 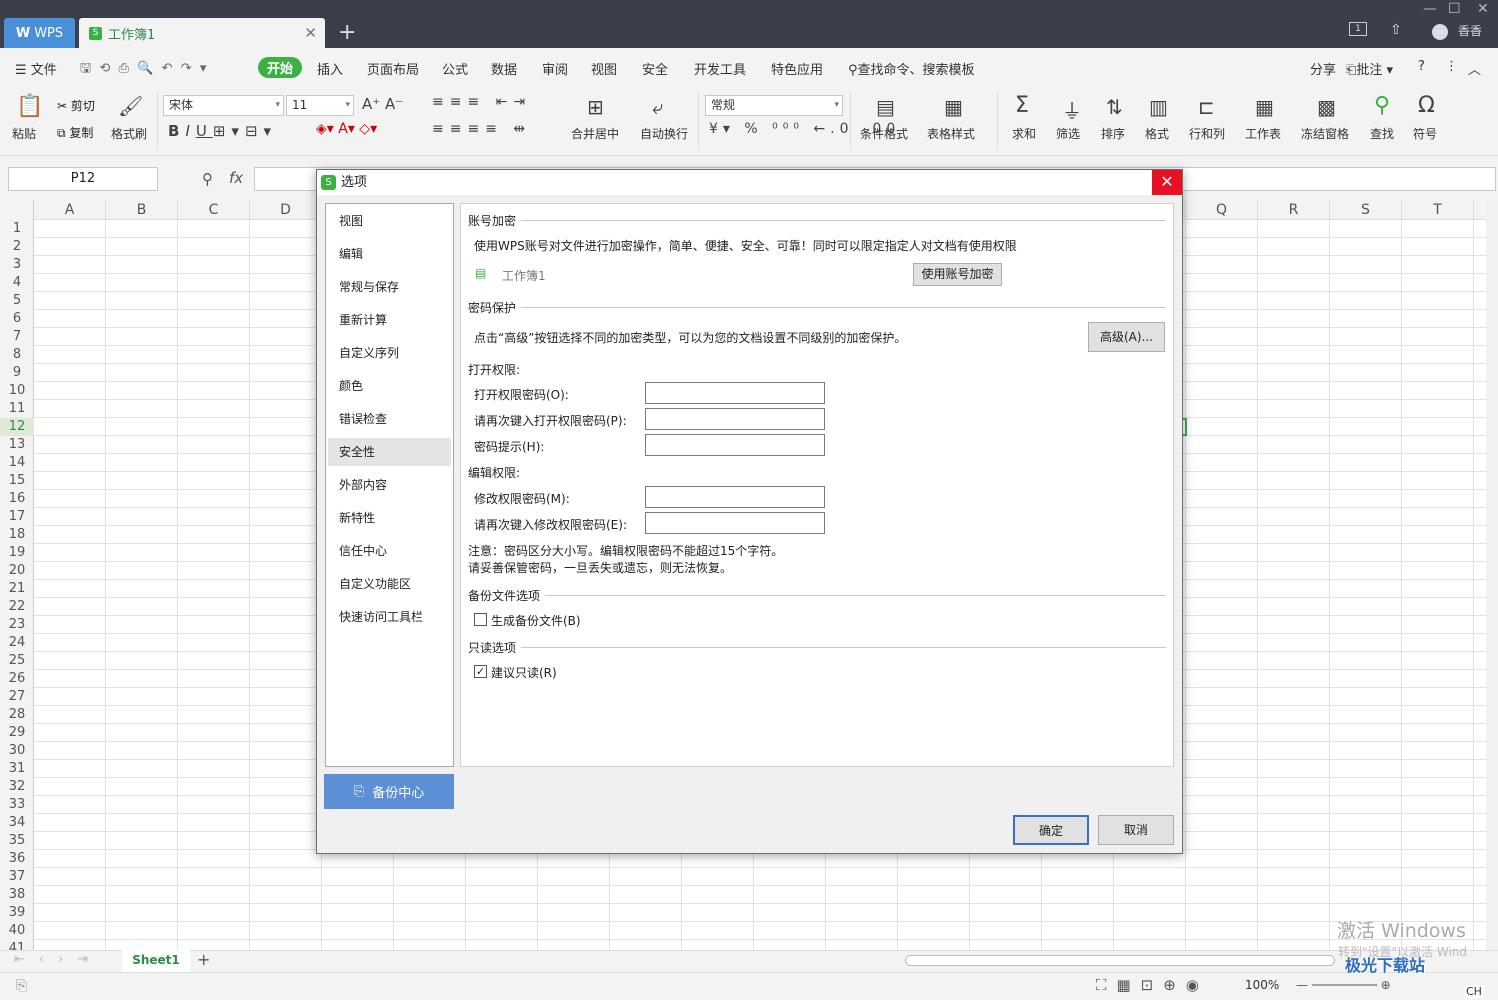 I want to click on options-nav-item: 自定义功能区, so click(x=389, y=584).